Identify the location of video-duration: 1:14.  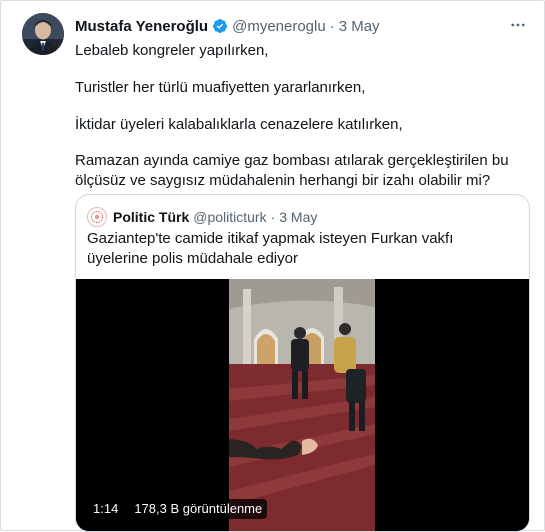
(106, 509).